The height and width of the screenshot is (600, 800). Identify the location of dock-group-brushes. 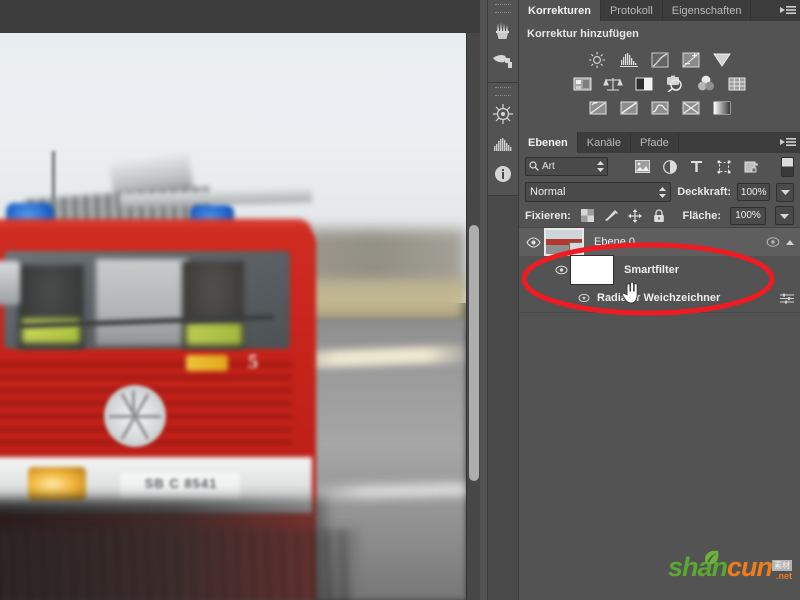
(503, 41).